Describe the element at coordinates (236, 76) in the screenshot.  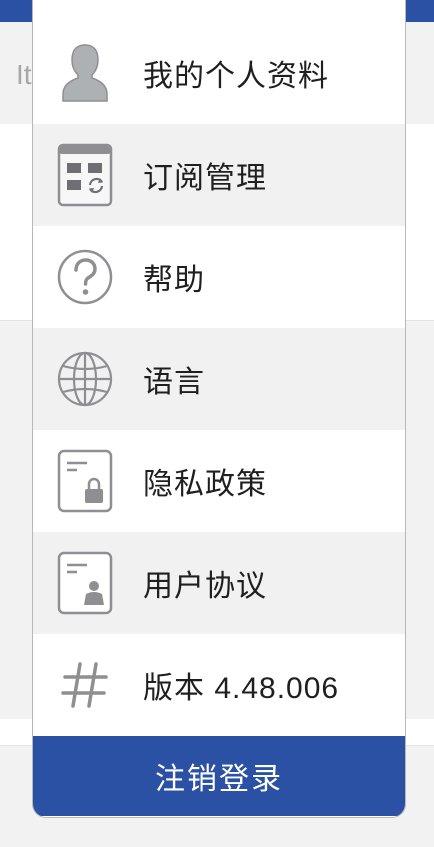
I see `menu-item-label: 我的个人资料` at that location.